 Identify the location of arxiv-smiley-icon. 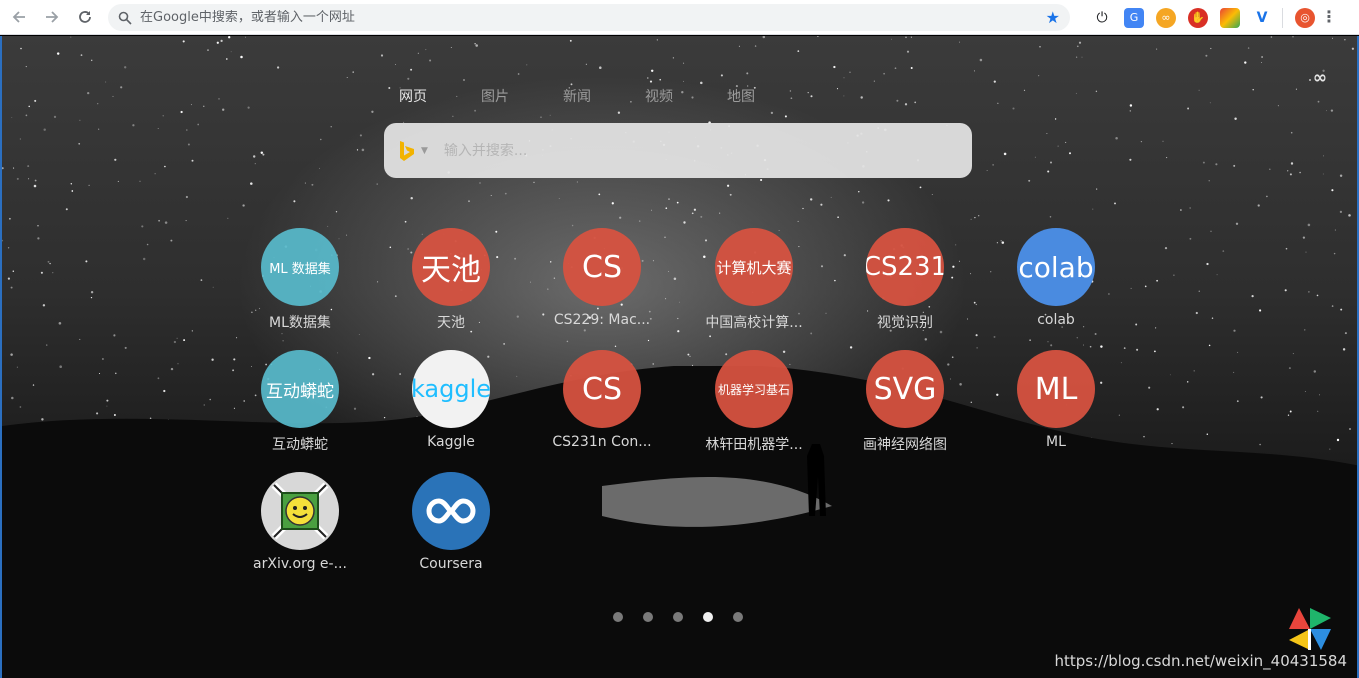
(300, 511).